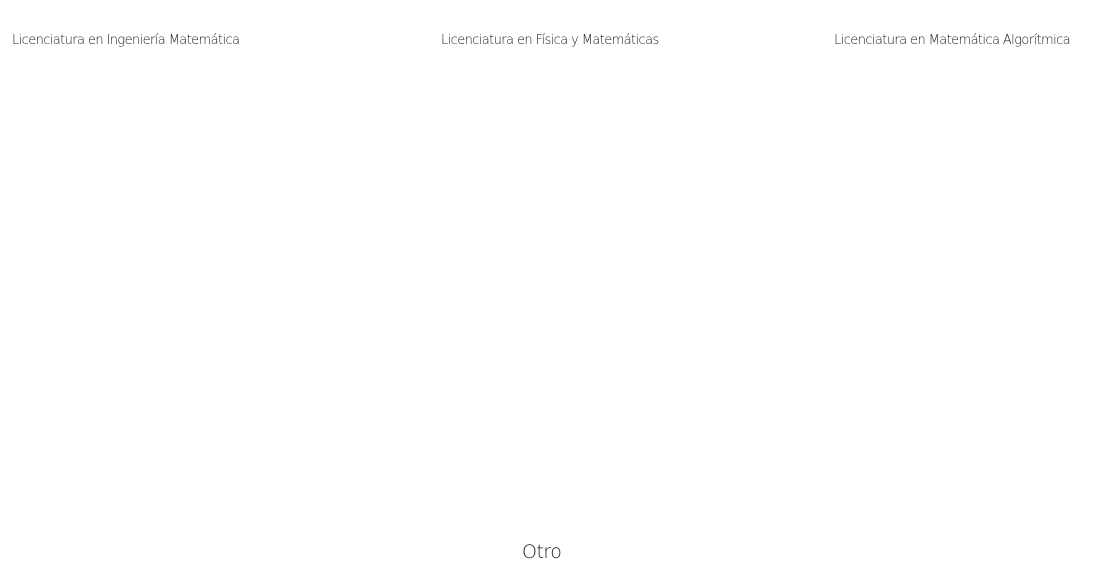 The height and width of the screenshot is (580, 1095). I want to click on option-otro: Otro, so click(542, 552).